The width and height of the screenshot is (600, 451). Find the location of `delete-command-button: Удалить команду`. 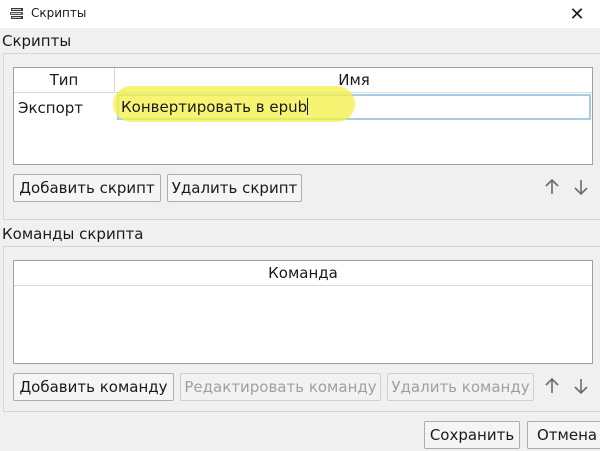

delete-command-button: Удалить команду is located at coordinates (460, 387).